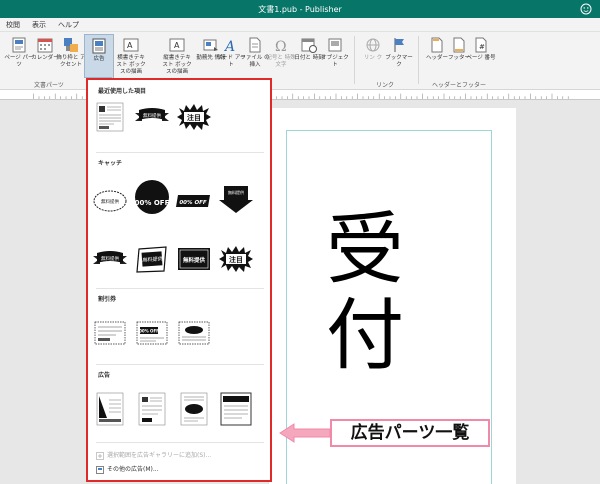 The height and width of the screenshot is (484, 600). I want to click on globe-link-icon, so click(373, 45).